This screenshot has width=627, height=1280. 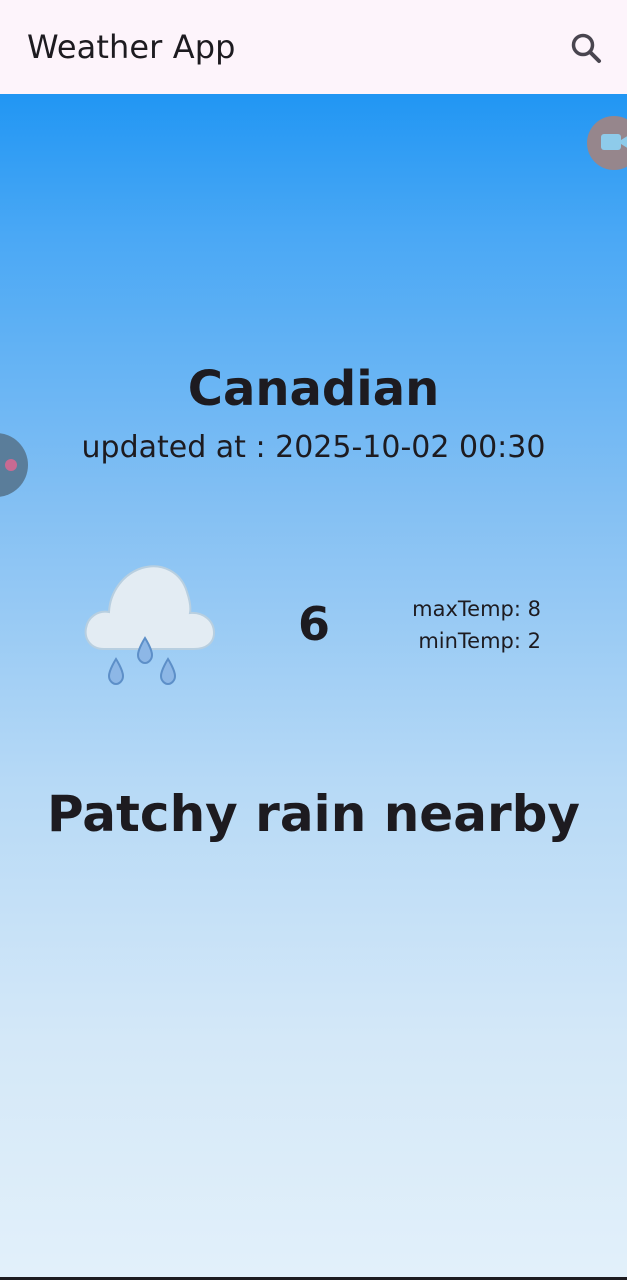 I want to click on floating-camera-bubble, so click(x=607, y=143).